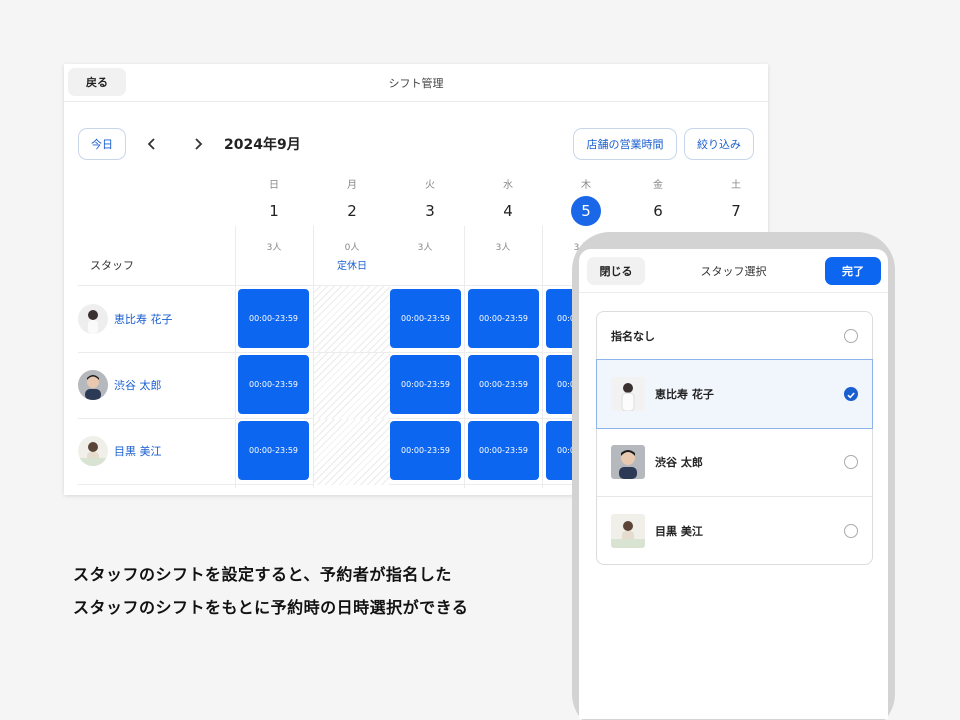 Image resolution: width=960 pixels, height=720 pixels. What do you see at coordinates (658, 185) in the screenshot?
I see `weekday-label: 金` at bounding box center [658, 185].